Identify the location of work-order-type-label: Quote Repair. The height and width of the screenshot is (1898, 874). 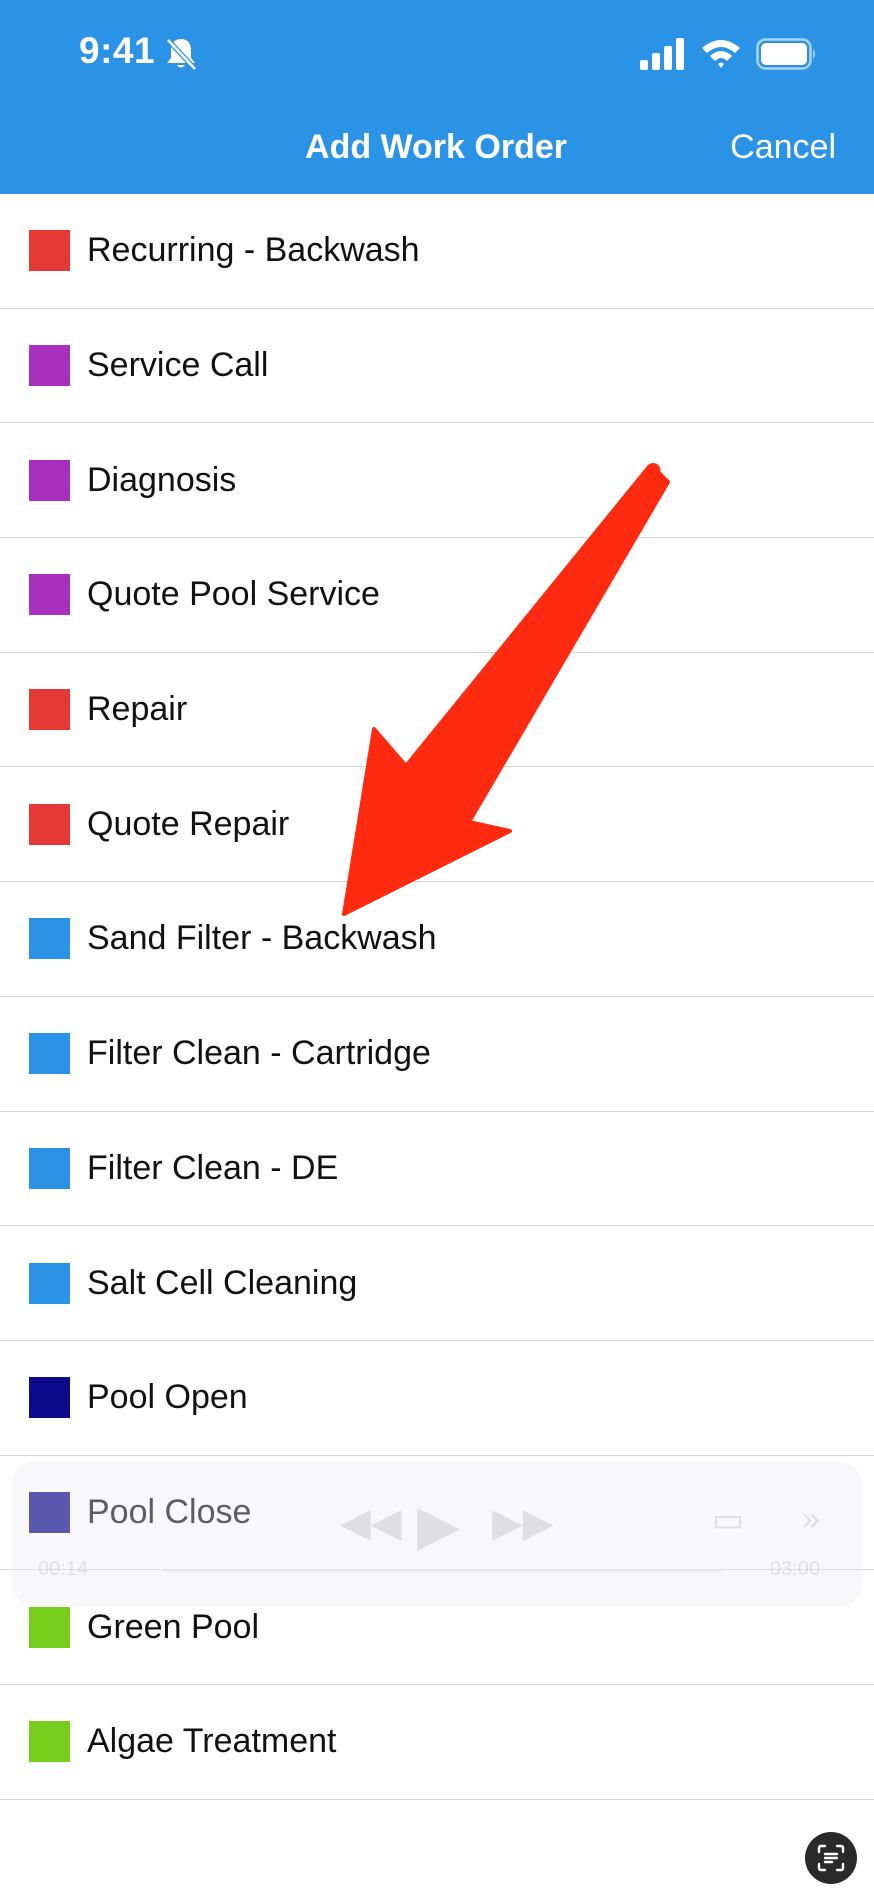
(188, 823).